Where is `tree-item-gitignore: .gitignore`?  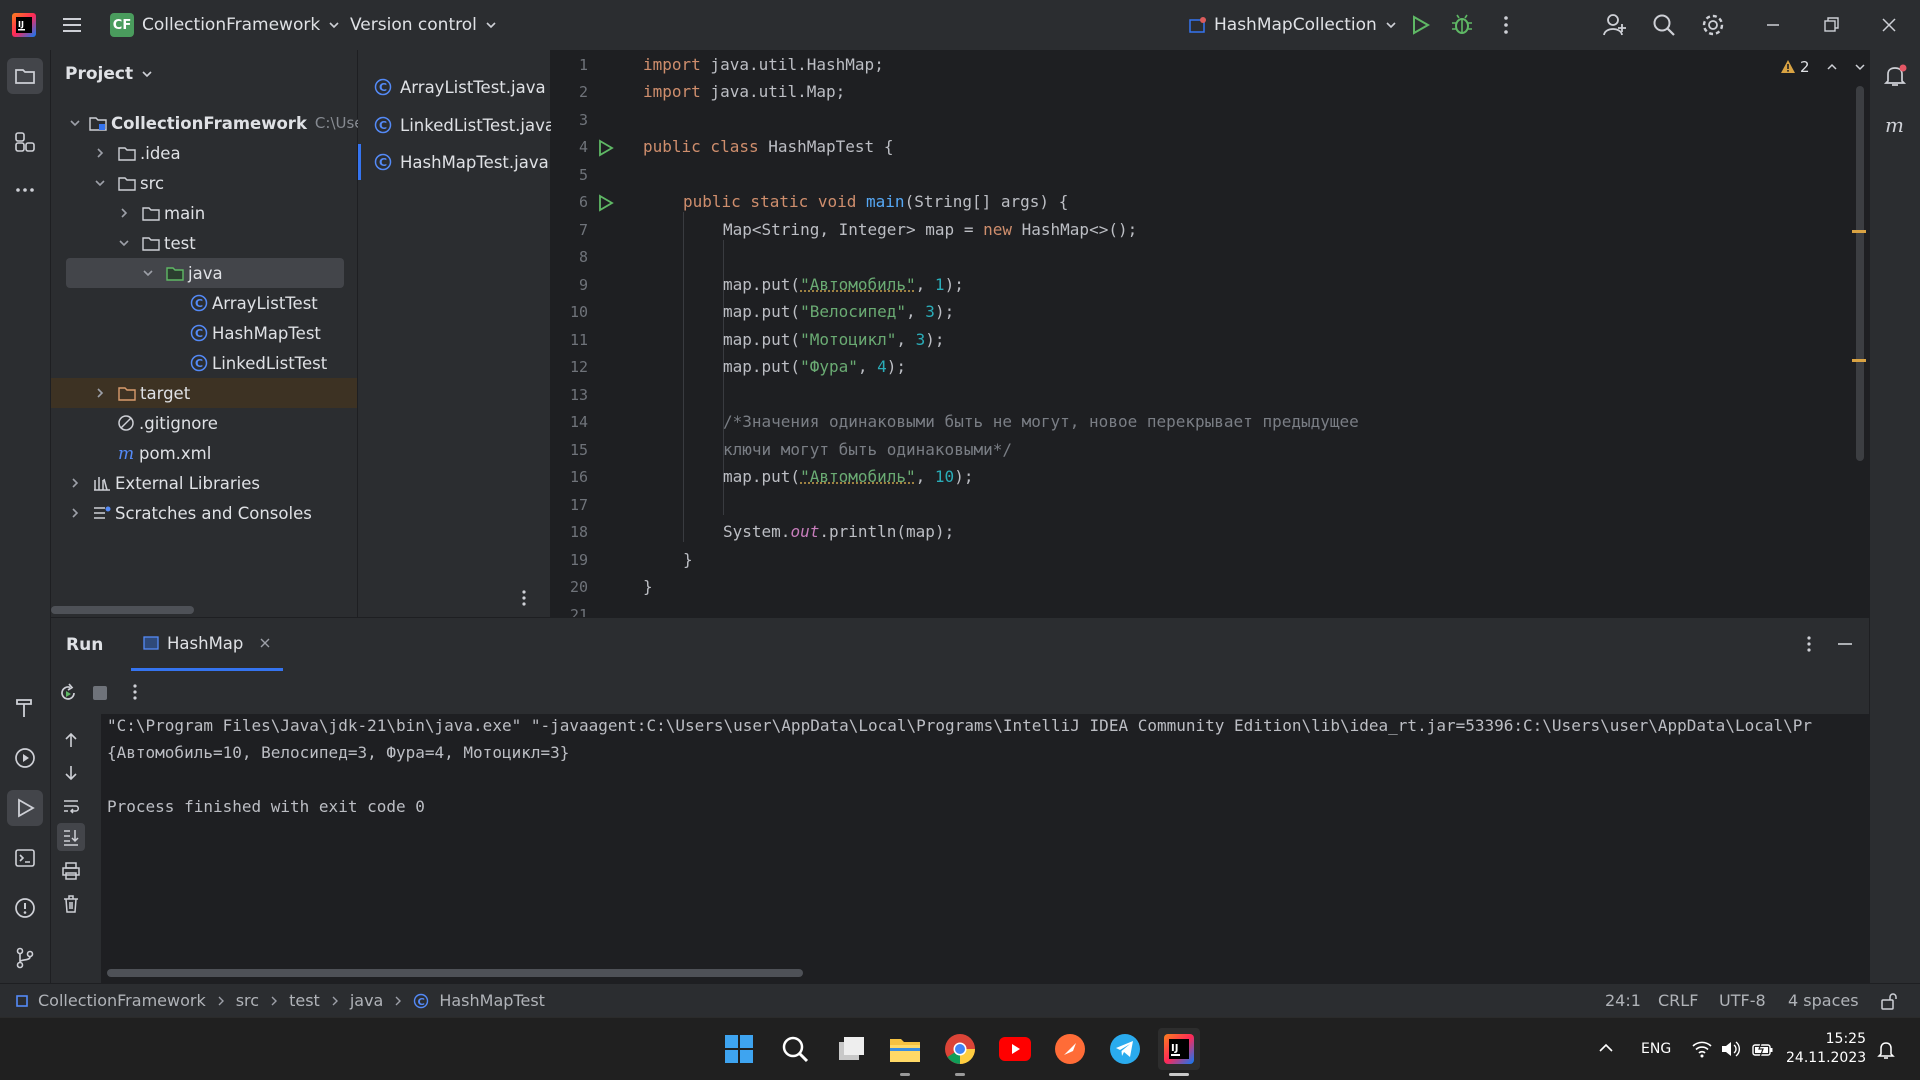
tree-item-gitignore: .gitignore is located at coordinates (204, 423).